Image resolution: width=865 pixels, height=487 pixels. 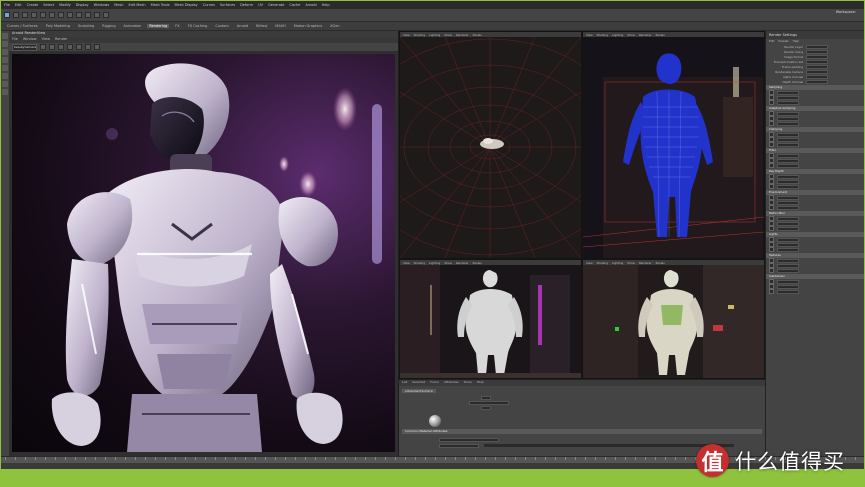 I want to click on menu-item: Select, so click(x=48, y=5).